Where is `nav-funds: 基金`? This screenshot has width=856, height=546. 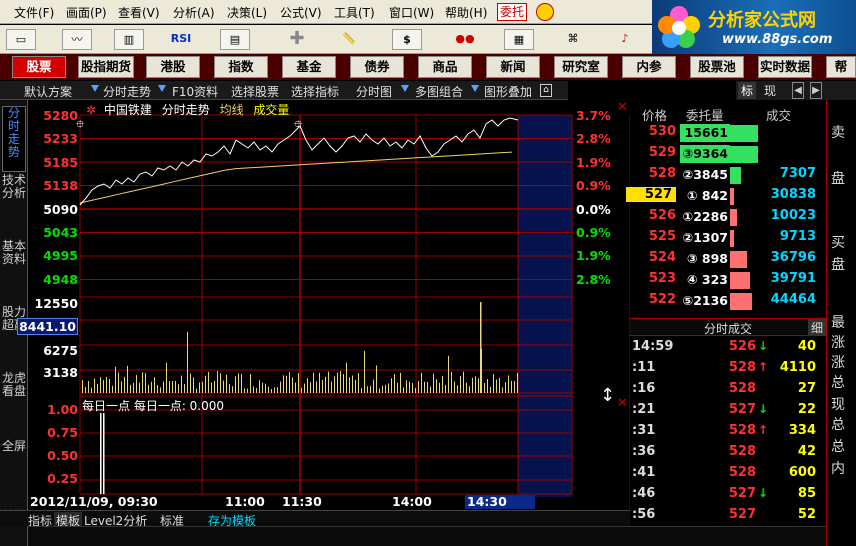
nav-funds: 基金 is located at coordinates (309, 67).